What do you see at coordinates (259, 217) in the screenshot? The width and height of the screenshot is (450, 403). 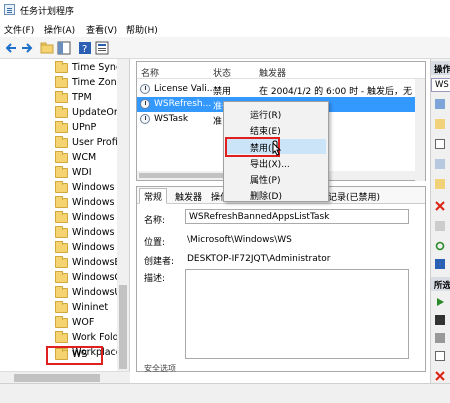 I see `name-value: WSRefreshBannedAppsListTask` at bounding box center [259, 217].